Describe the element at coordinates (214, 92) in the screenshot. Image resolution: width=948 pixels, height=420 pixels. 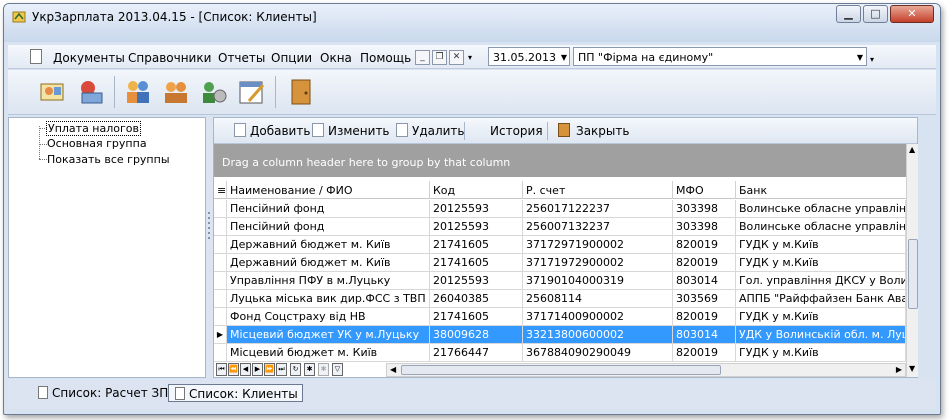
I see `users-settings-icon` at that location.